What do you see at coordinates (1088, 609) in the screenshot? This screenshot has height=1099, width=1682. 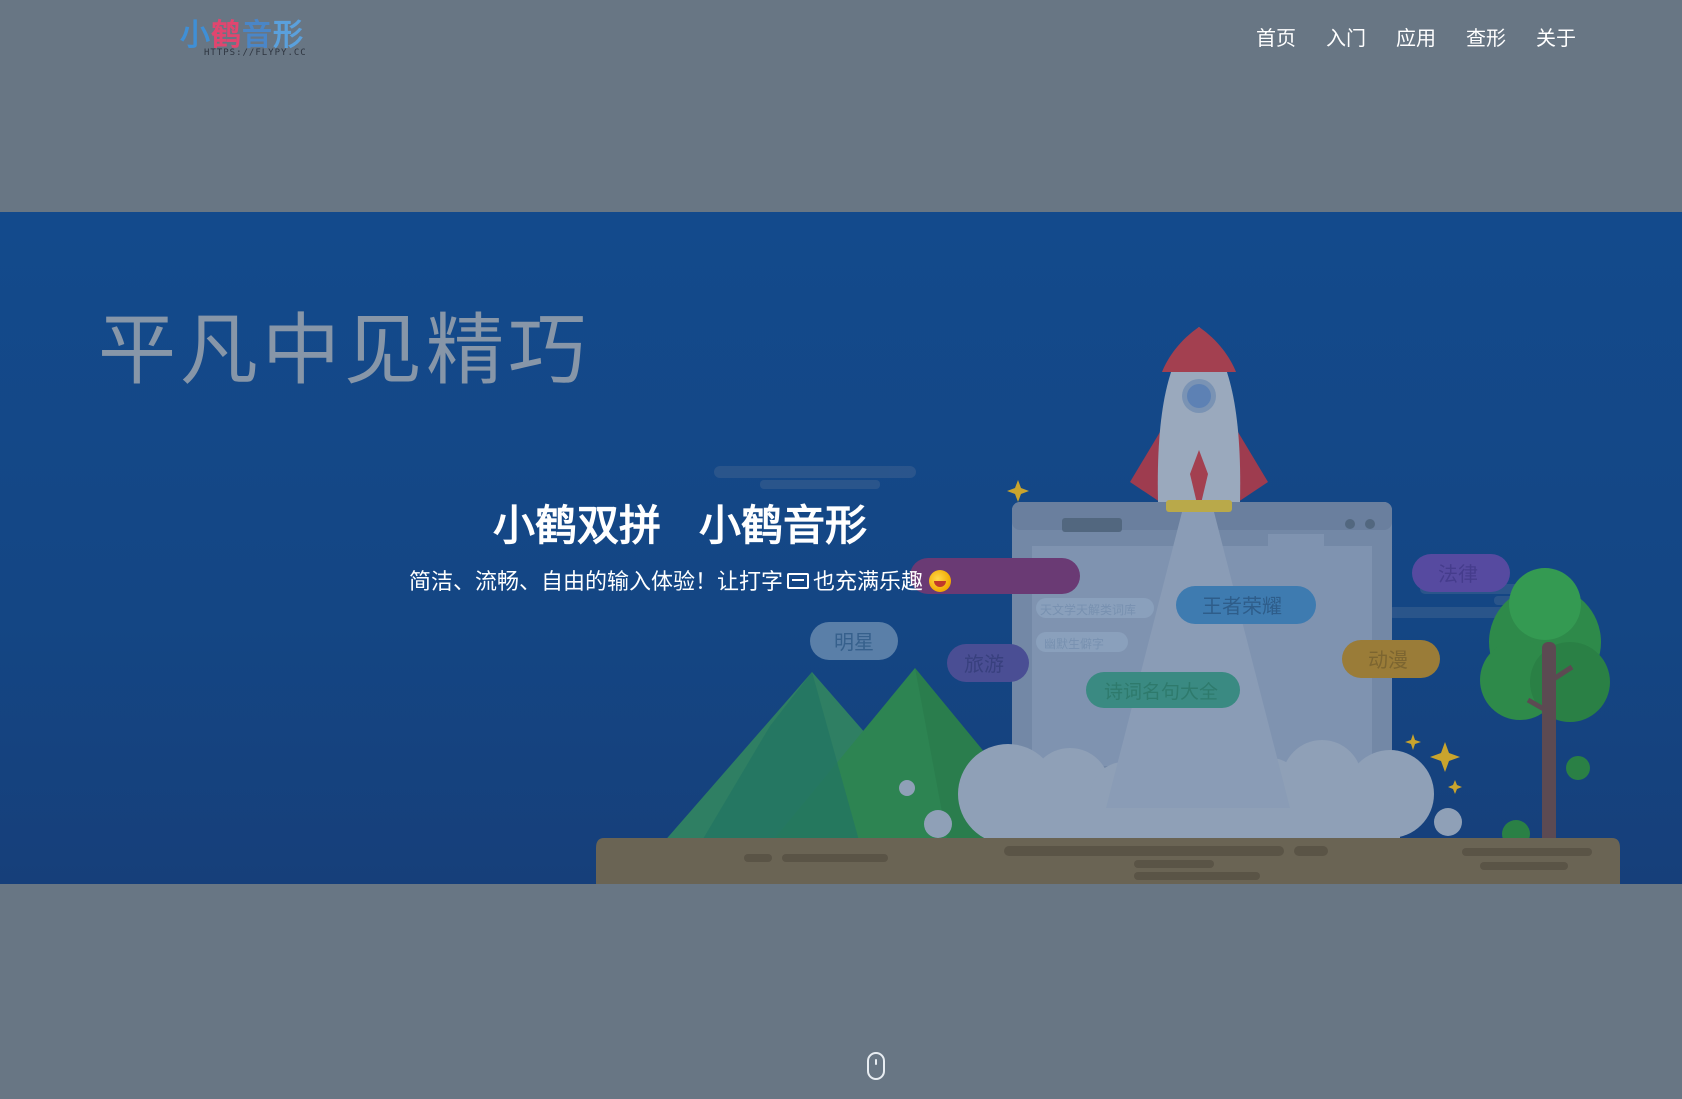 I see `tag-tianwen: 天文学天解类词库` at bounding box center [1088, 609].